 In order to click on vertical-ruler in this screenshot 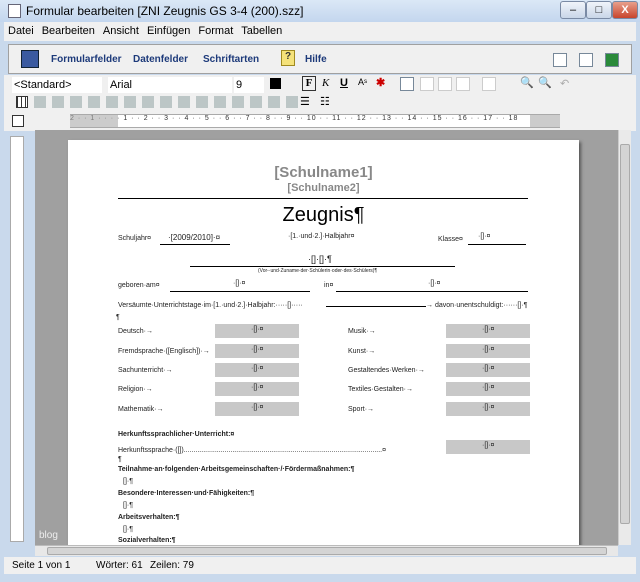, I will do `click(17, 339)`.